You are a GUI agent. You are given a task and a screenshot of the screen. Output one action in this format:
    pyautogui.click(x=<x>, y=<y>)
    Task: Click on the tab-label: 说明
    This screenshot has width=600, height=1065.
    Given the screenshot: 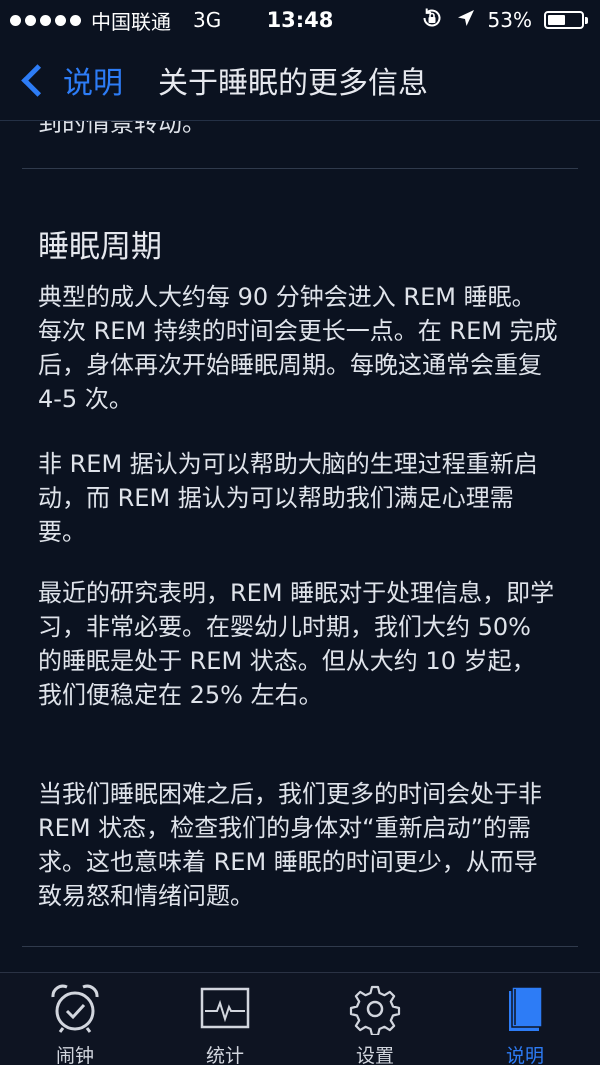 What is the action you would take?
    pyautogui.click(x=524, y=1055)
    